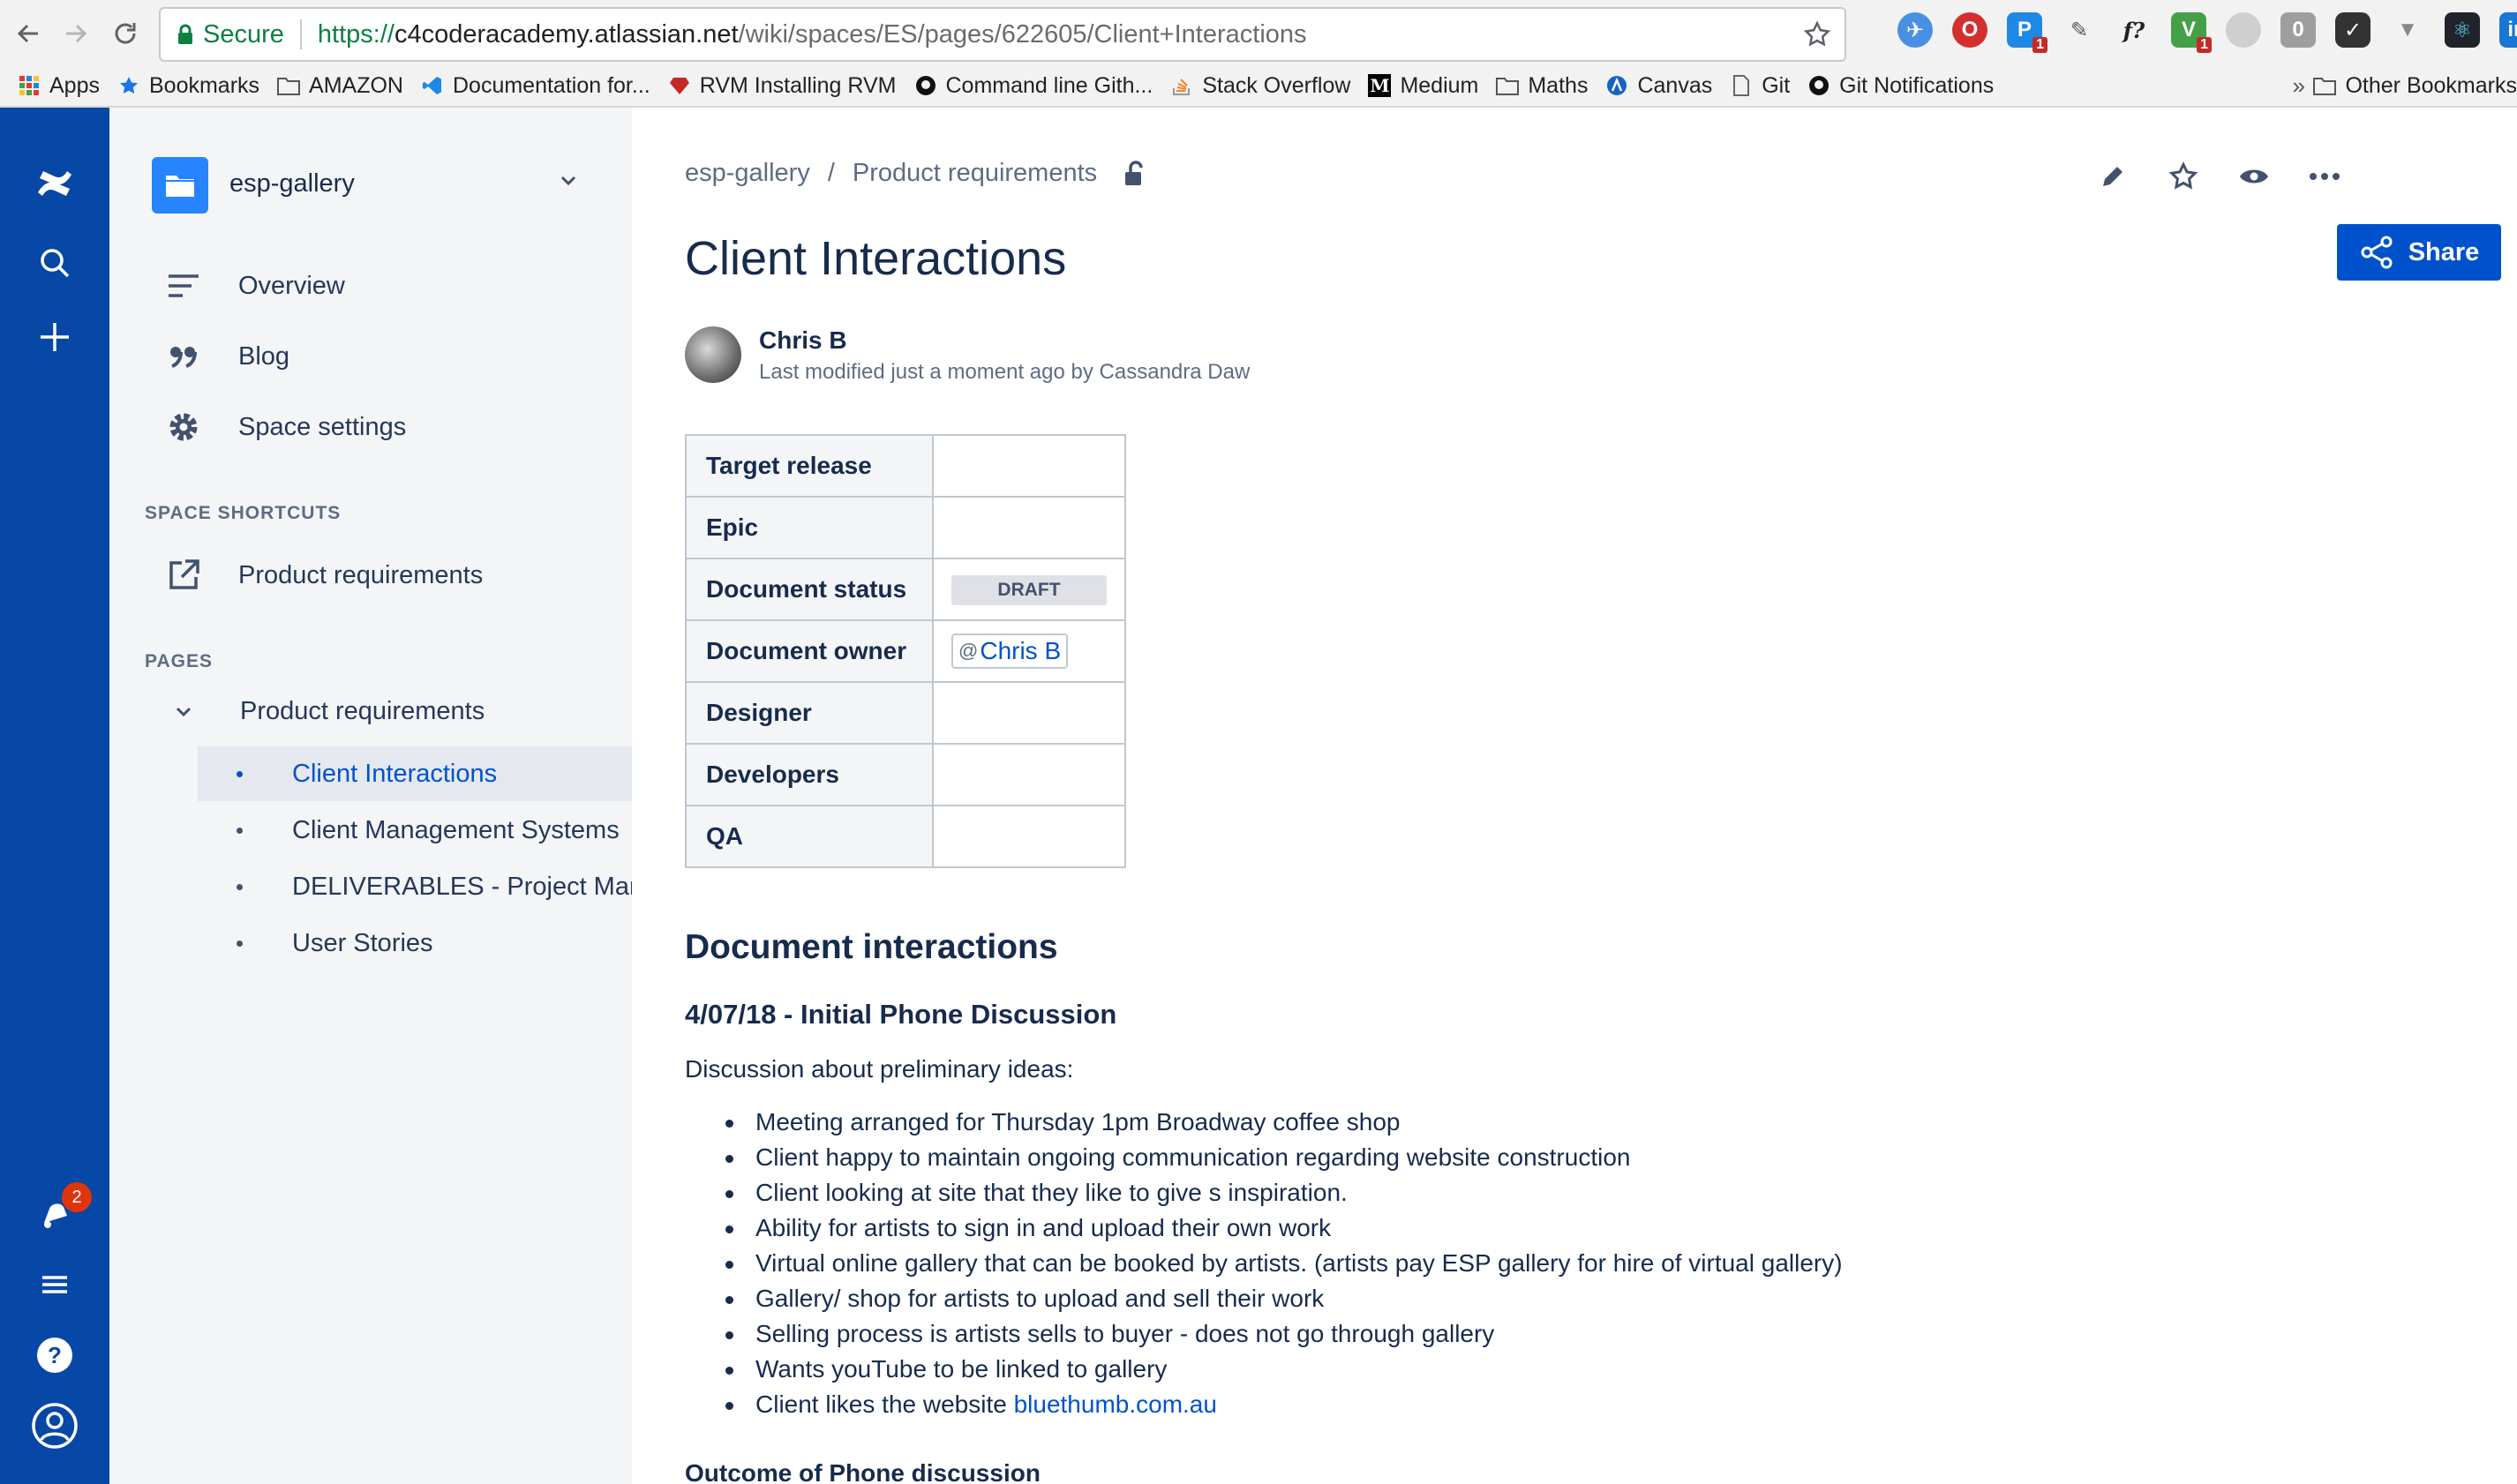 The width and height of the screenshot is (2517, 1484). What do you see at coordinates (2204, 45) in the screenshot?
I see `extension-badge: 1` at bounding box center [2204, 45].